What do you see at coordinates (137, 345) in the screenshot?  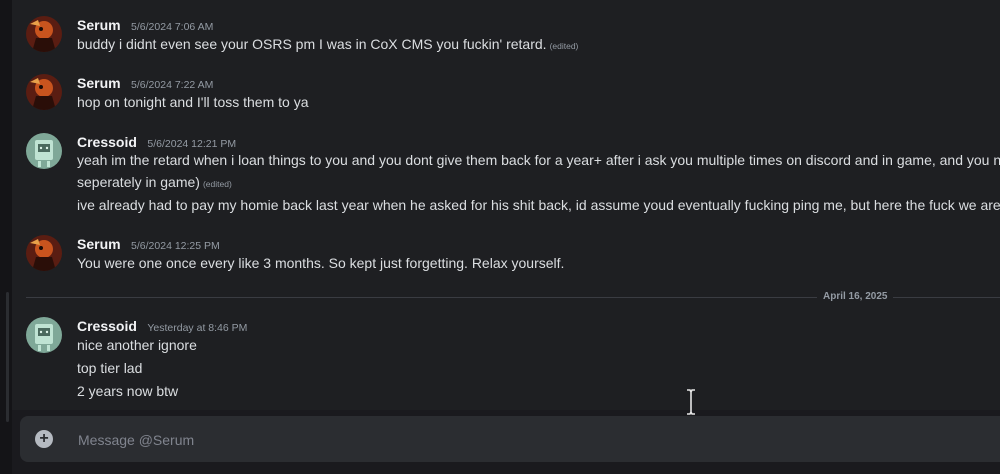 I see `message-text: nice another ignore` at bounding box center [137, 345].